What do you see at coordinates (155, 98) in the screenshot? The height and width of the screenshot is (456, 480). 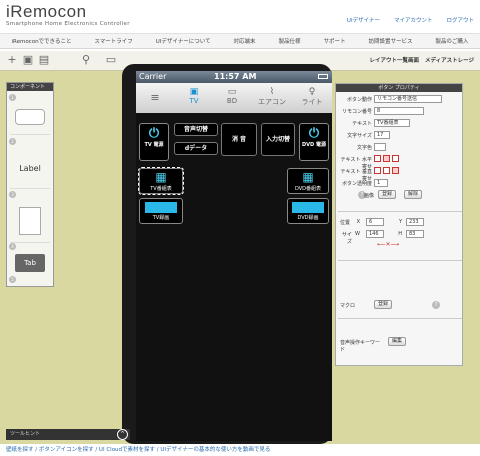 I see `menu-icon: ≡` at bounding box center [155, 98].